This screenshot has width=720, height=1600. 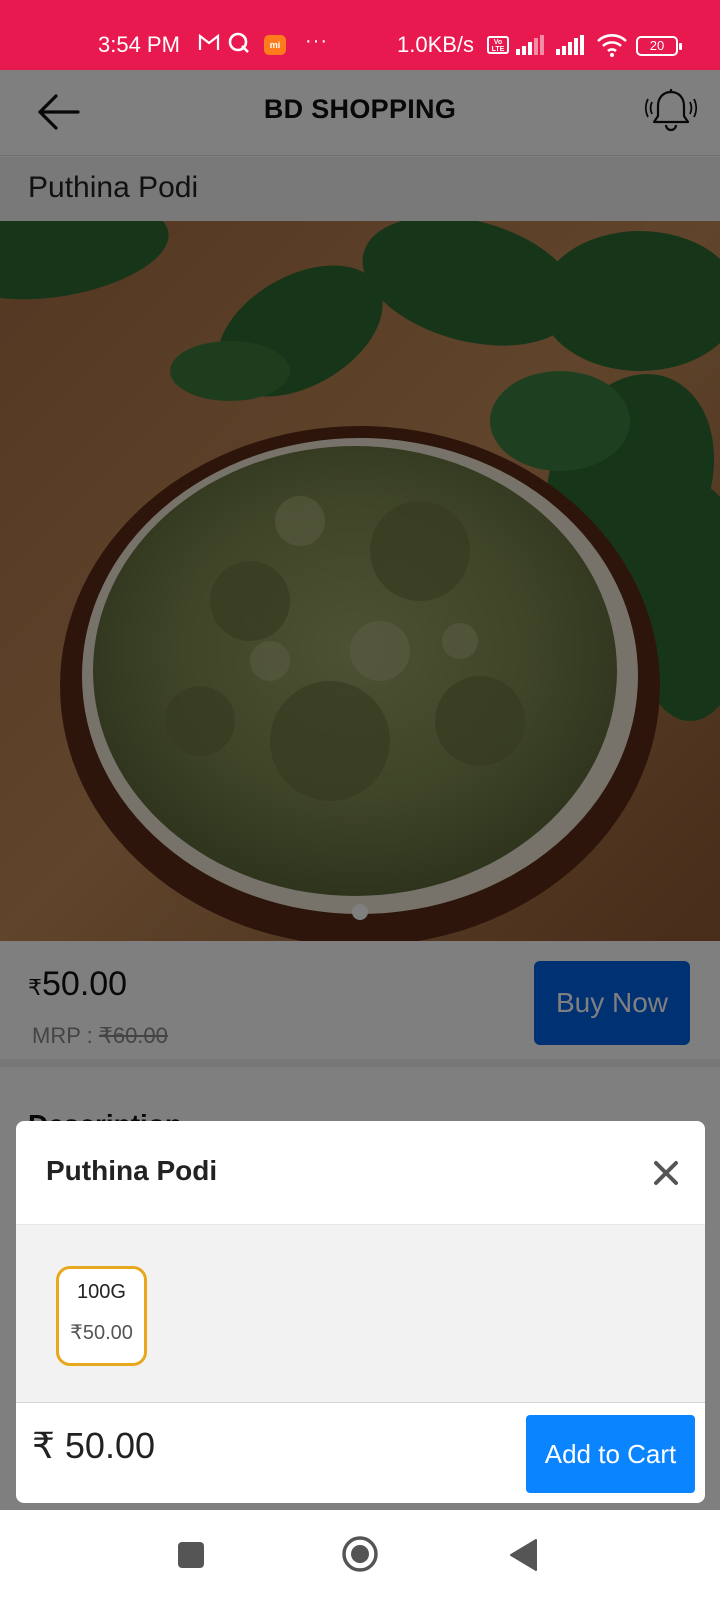 I want to click on mi-icon: mi, so click(x=275, y=45).